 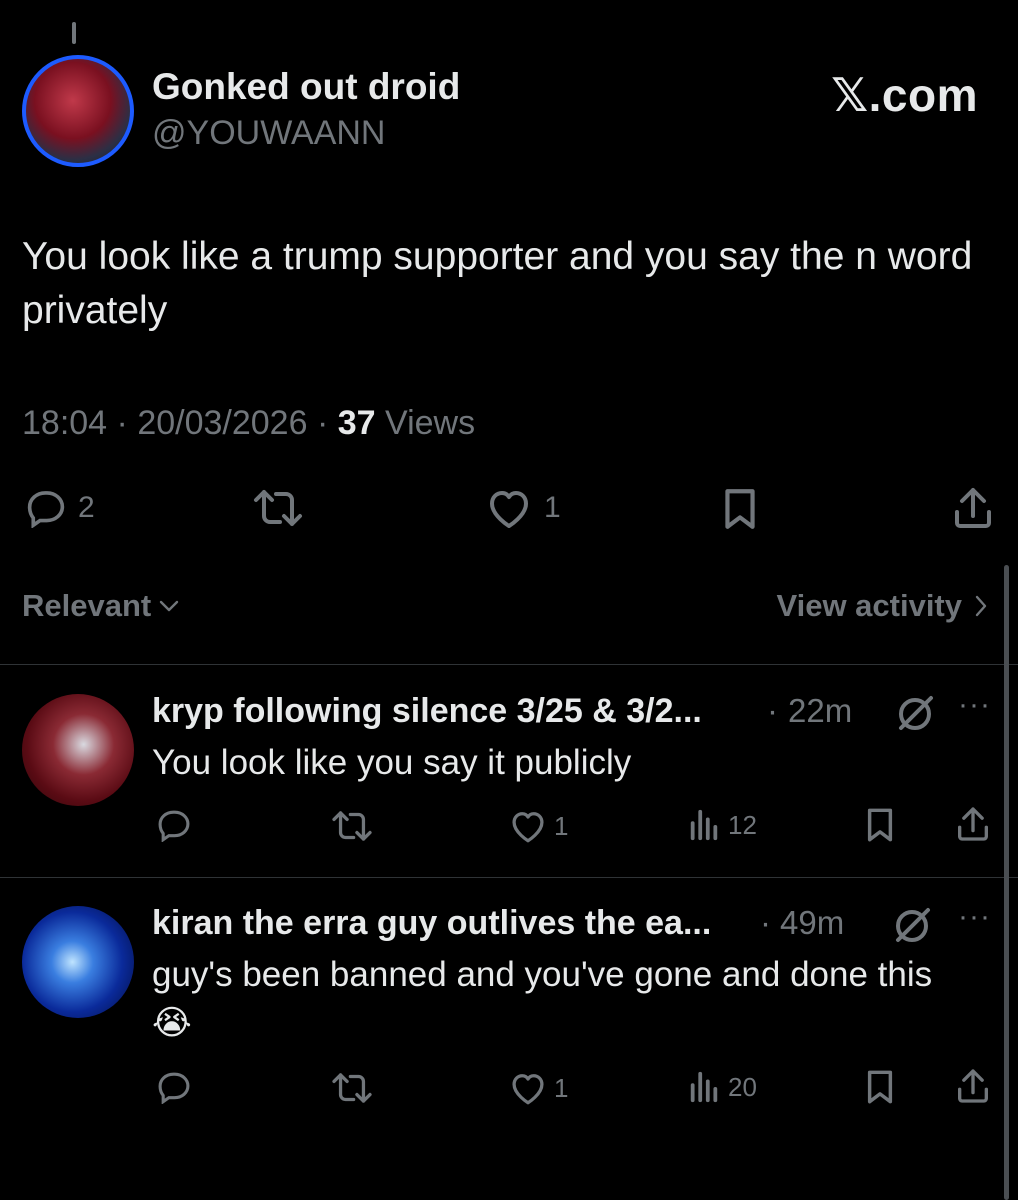 What do you see at coordinates (86, 507) in the screenshot?
I see `reply-count: 2` at bounding box center [86, 507].